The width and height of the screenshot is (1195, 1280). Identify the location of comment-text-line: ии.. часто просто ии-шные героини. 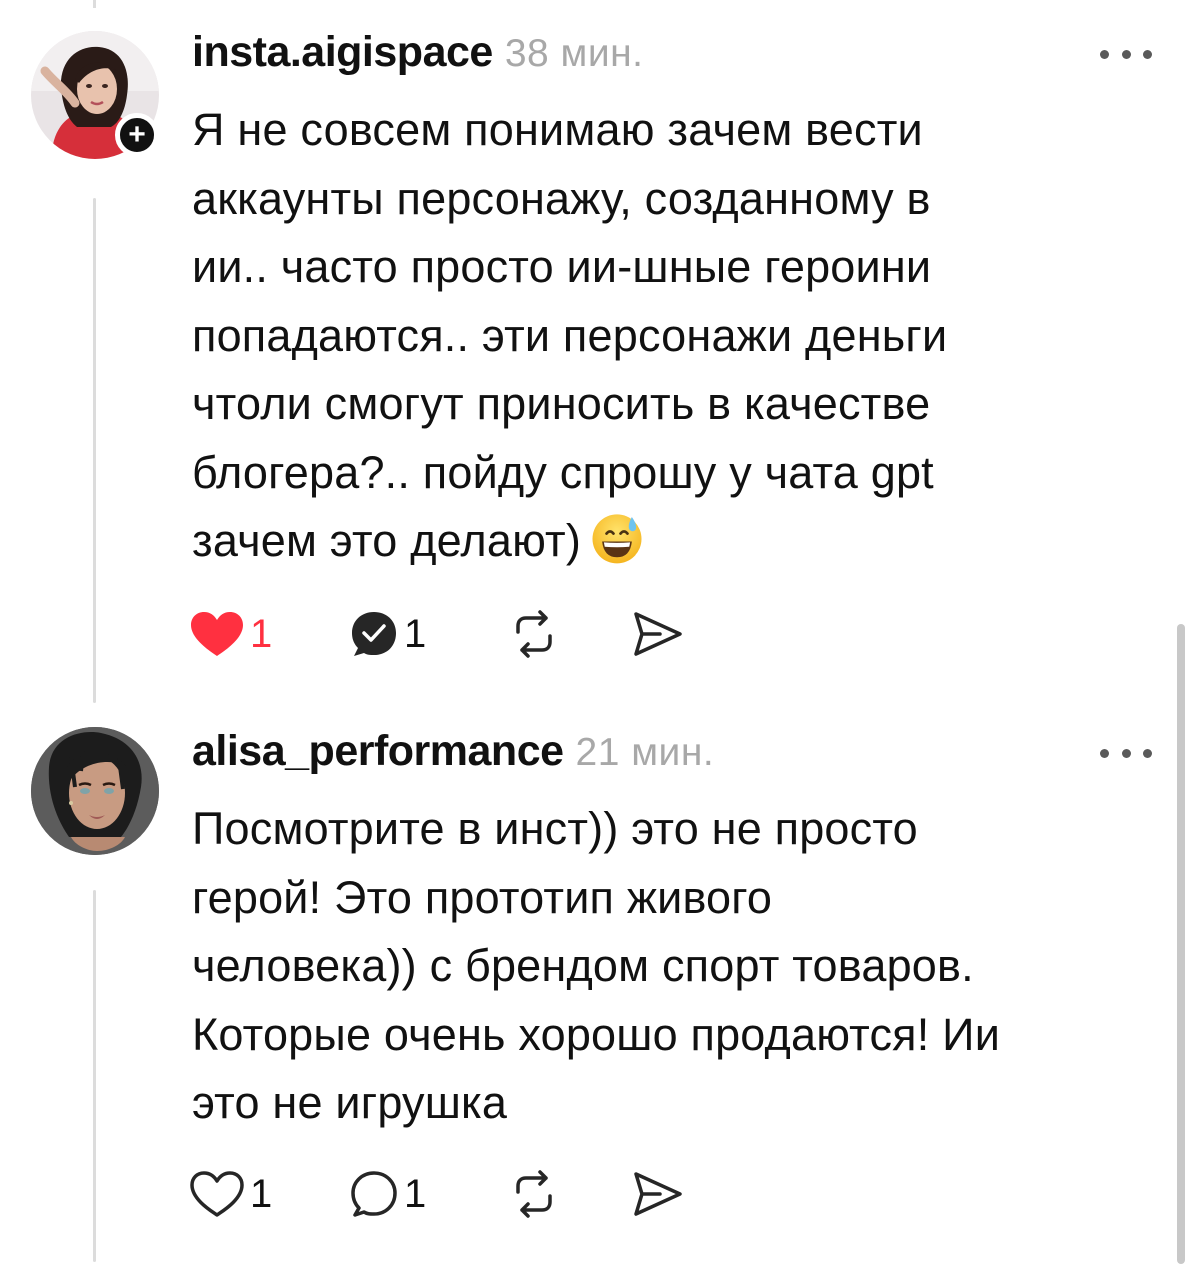
(562, 266).